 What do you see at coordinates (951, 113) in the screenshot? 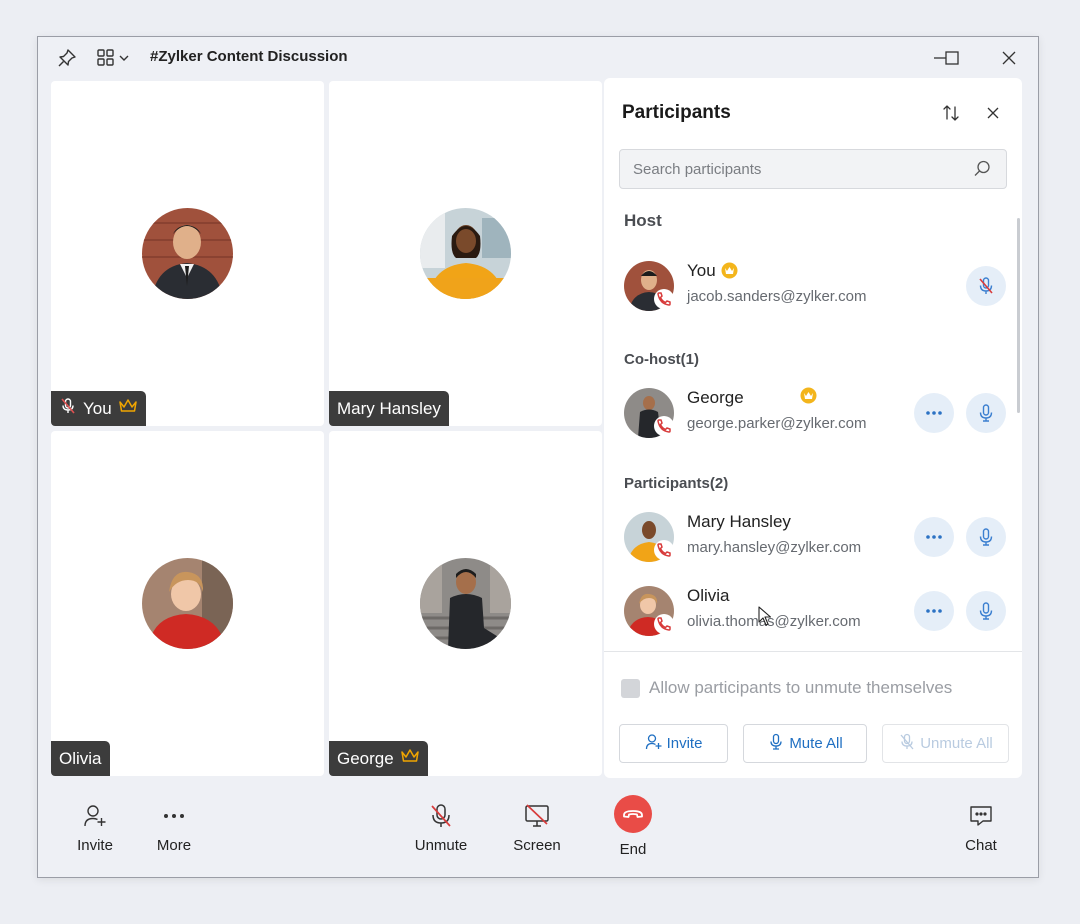
I see `sort-icon` at bounding box center [951, 113].